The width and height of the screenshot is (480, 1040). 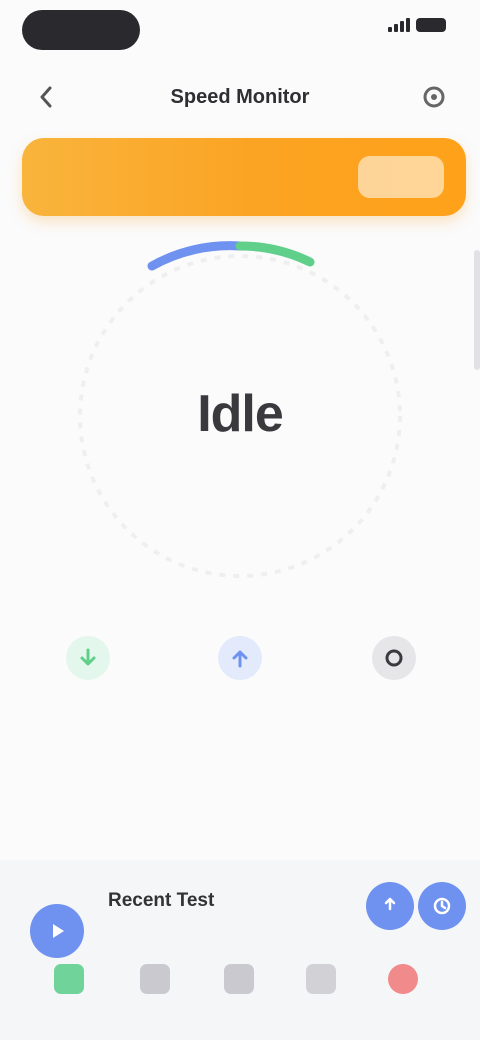 I want to click on alert-tab-icon, so click(x=403, y=979).